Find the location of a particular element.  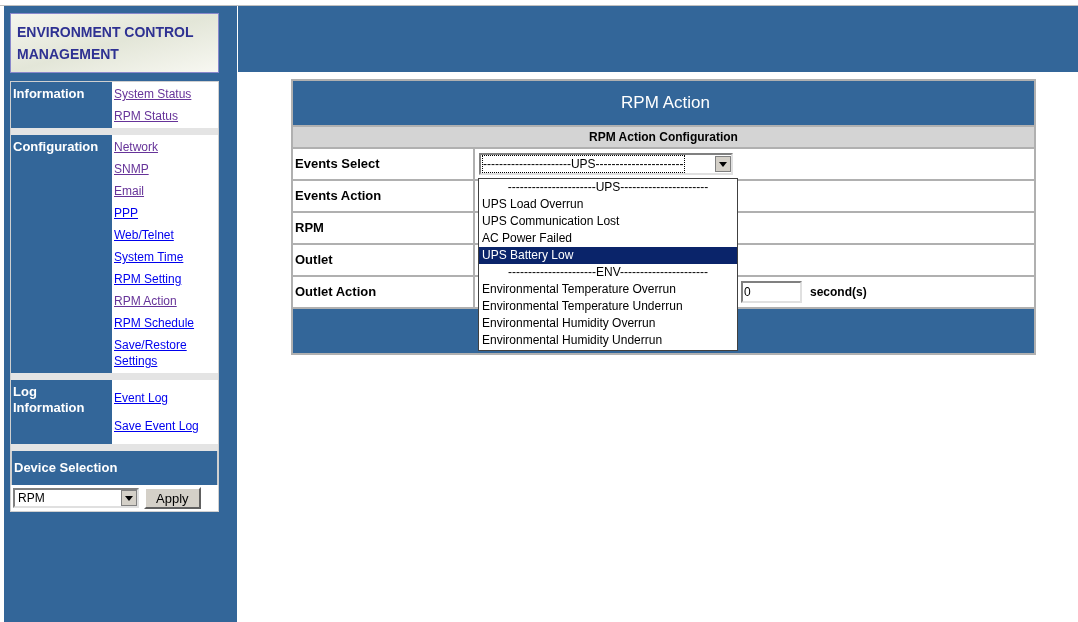

dropdown-option: AC Power Failed is located at coordinates (608, 238).